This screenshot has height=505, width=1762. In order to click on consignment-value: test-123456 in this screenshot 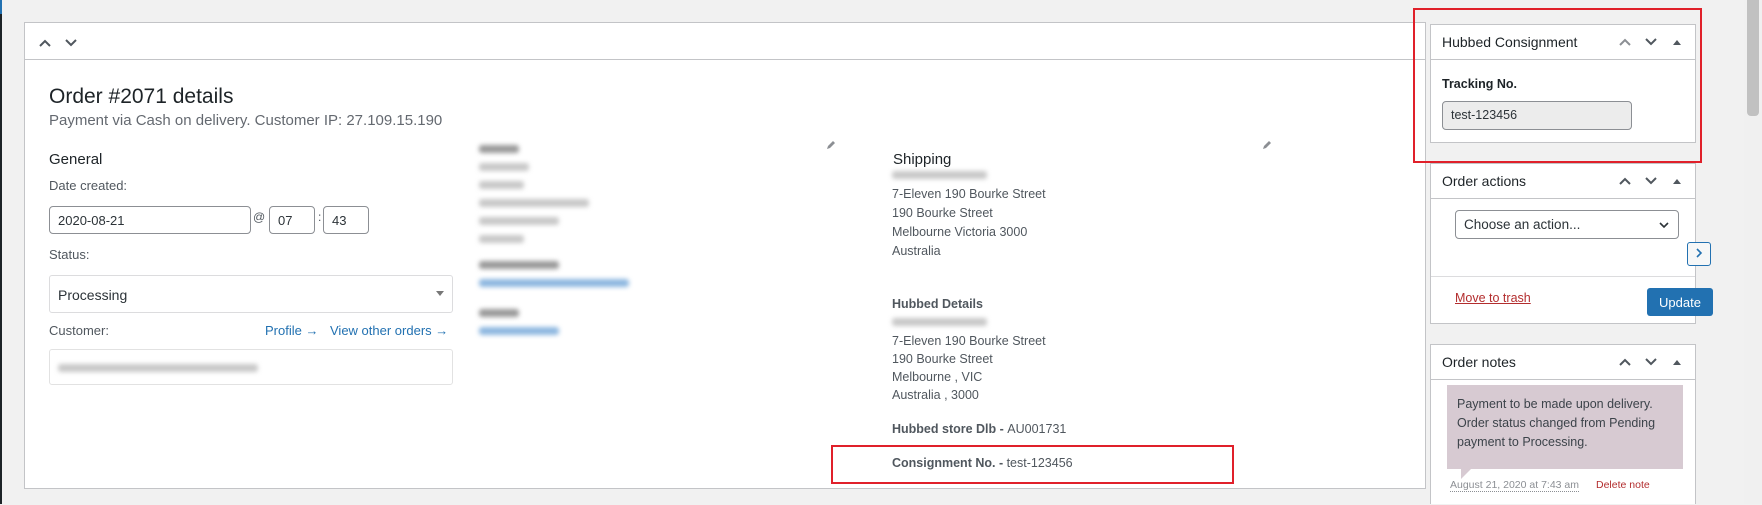, I will do `click(1039, 463)`.